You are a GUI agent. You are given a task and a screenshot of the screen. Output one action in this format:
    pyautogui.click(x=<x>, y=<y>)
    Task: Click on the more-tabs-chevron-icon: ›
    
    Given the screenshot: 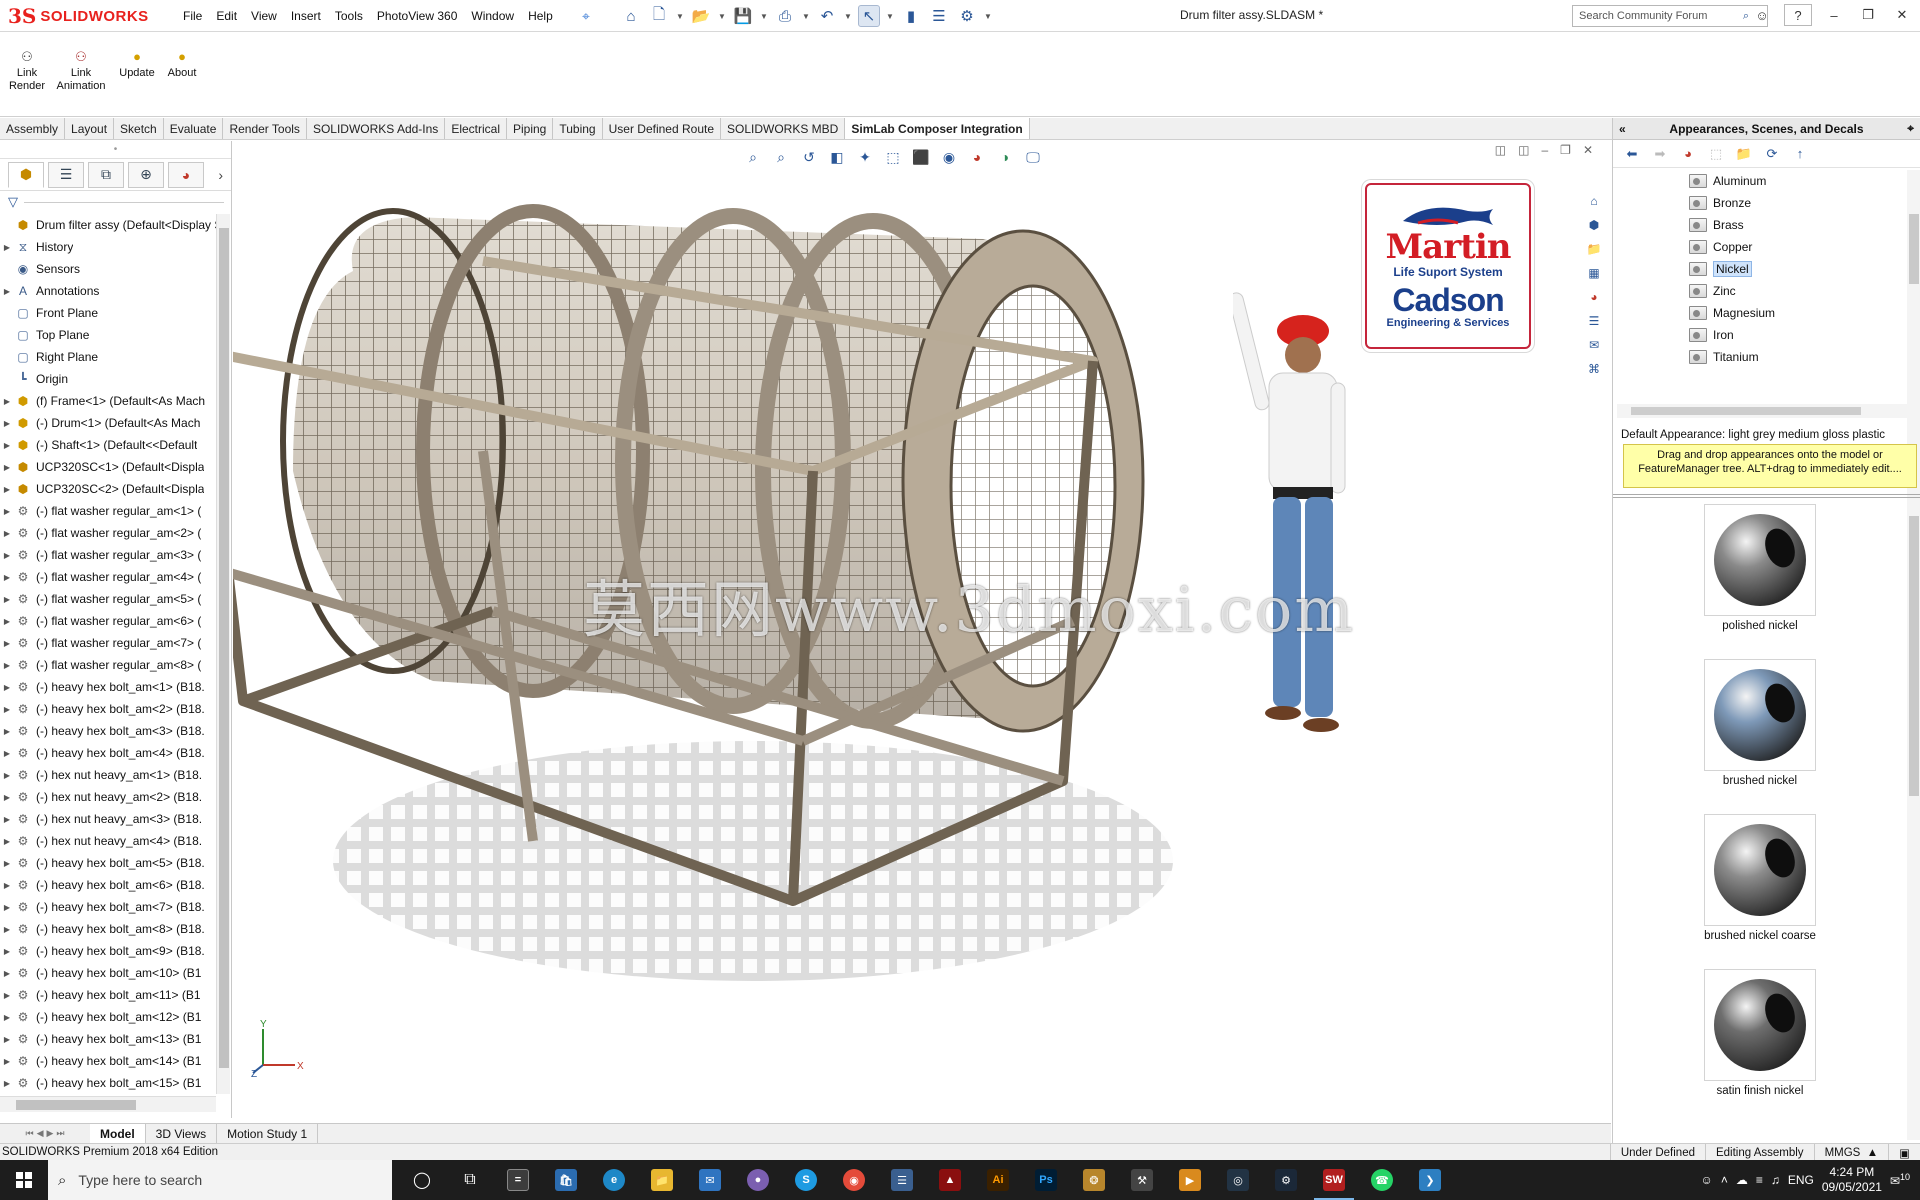 What is the action you would take?
    pyautogui.click(x=220, y=175)
    